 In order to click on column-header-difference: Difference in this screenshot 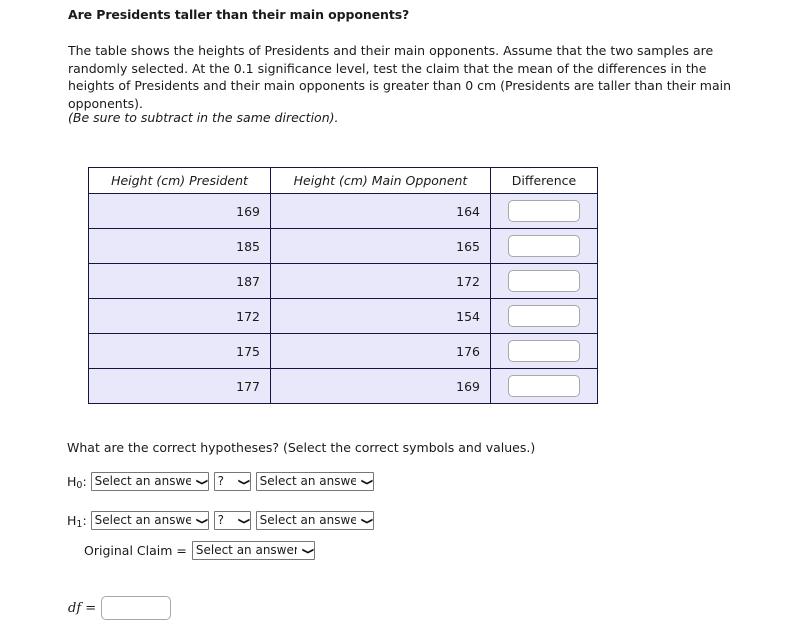, I will do `click(544, 180)`.